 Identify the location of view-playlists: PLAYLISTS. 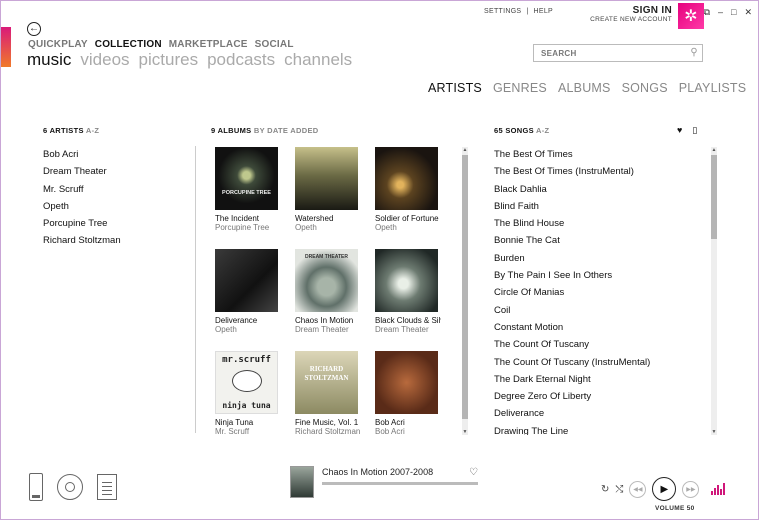
(713, 88).